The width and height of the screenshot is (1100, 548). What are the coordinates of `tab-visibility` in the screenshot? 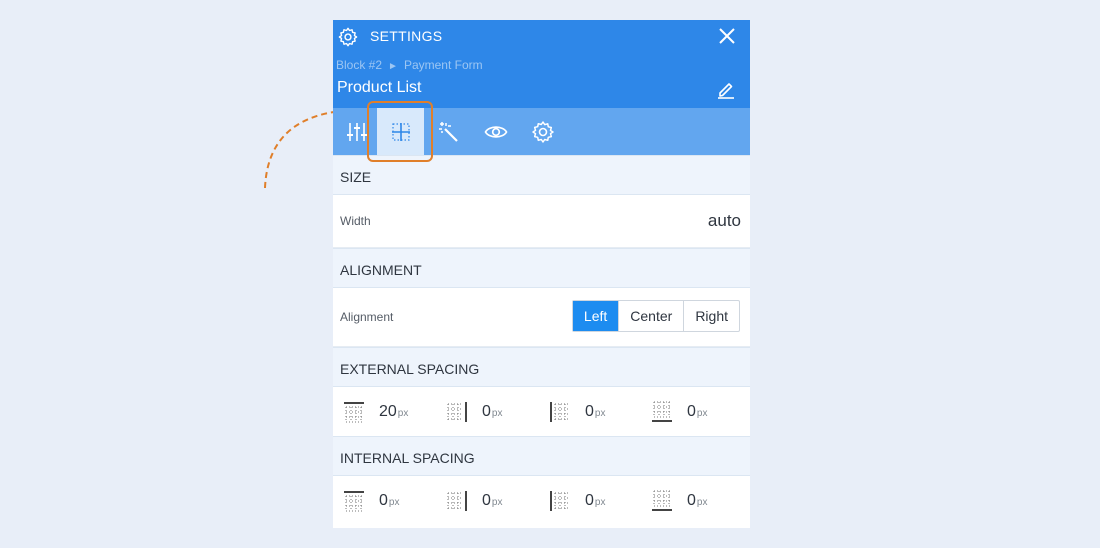 It's located at (495, 131).